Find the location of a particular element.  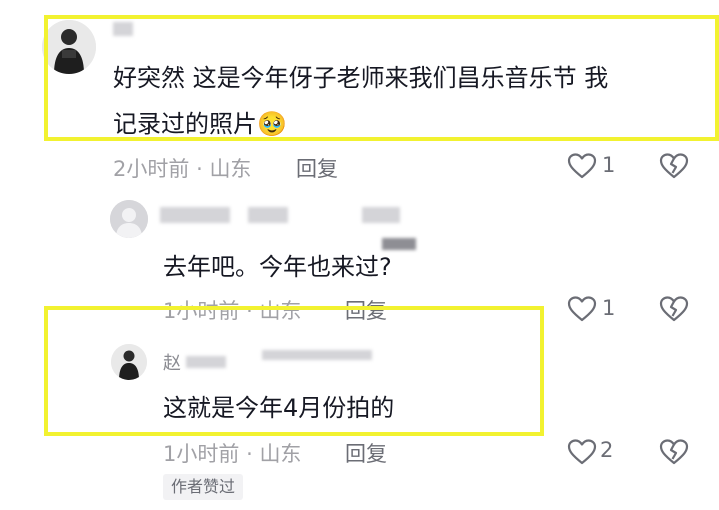

like-count: 2 is located at coordinates (607, 450).